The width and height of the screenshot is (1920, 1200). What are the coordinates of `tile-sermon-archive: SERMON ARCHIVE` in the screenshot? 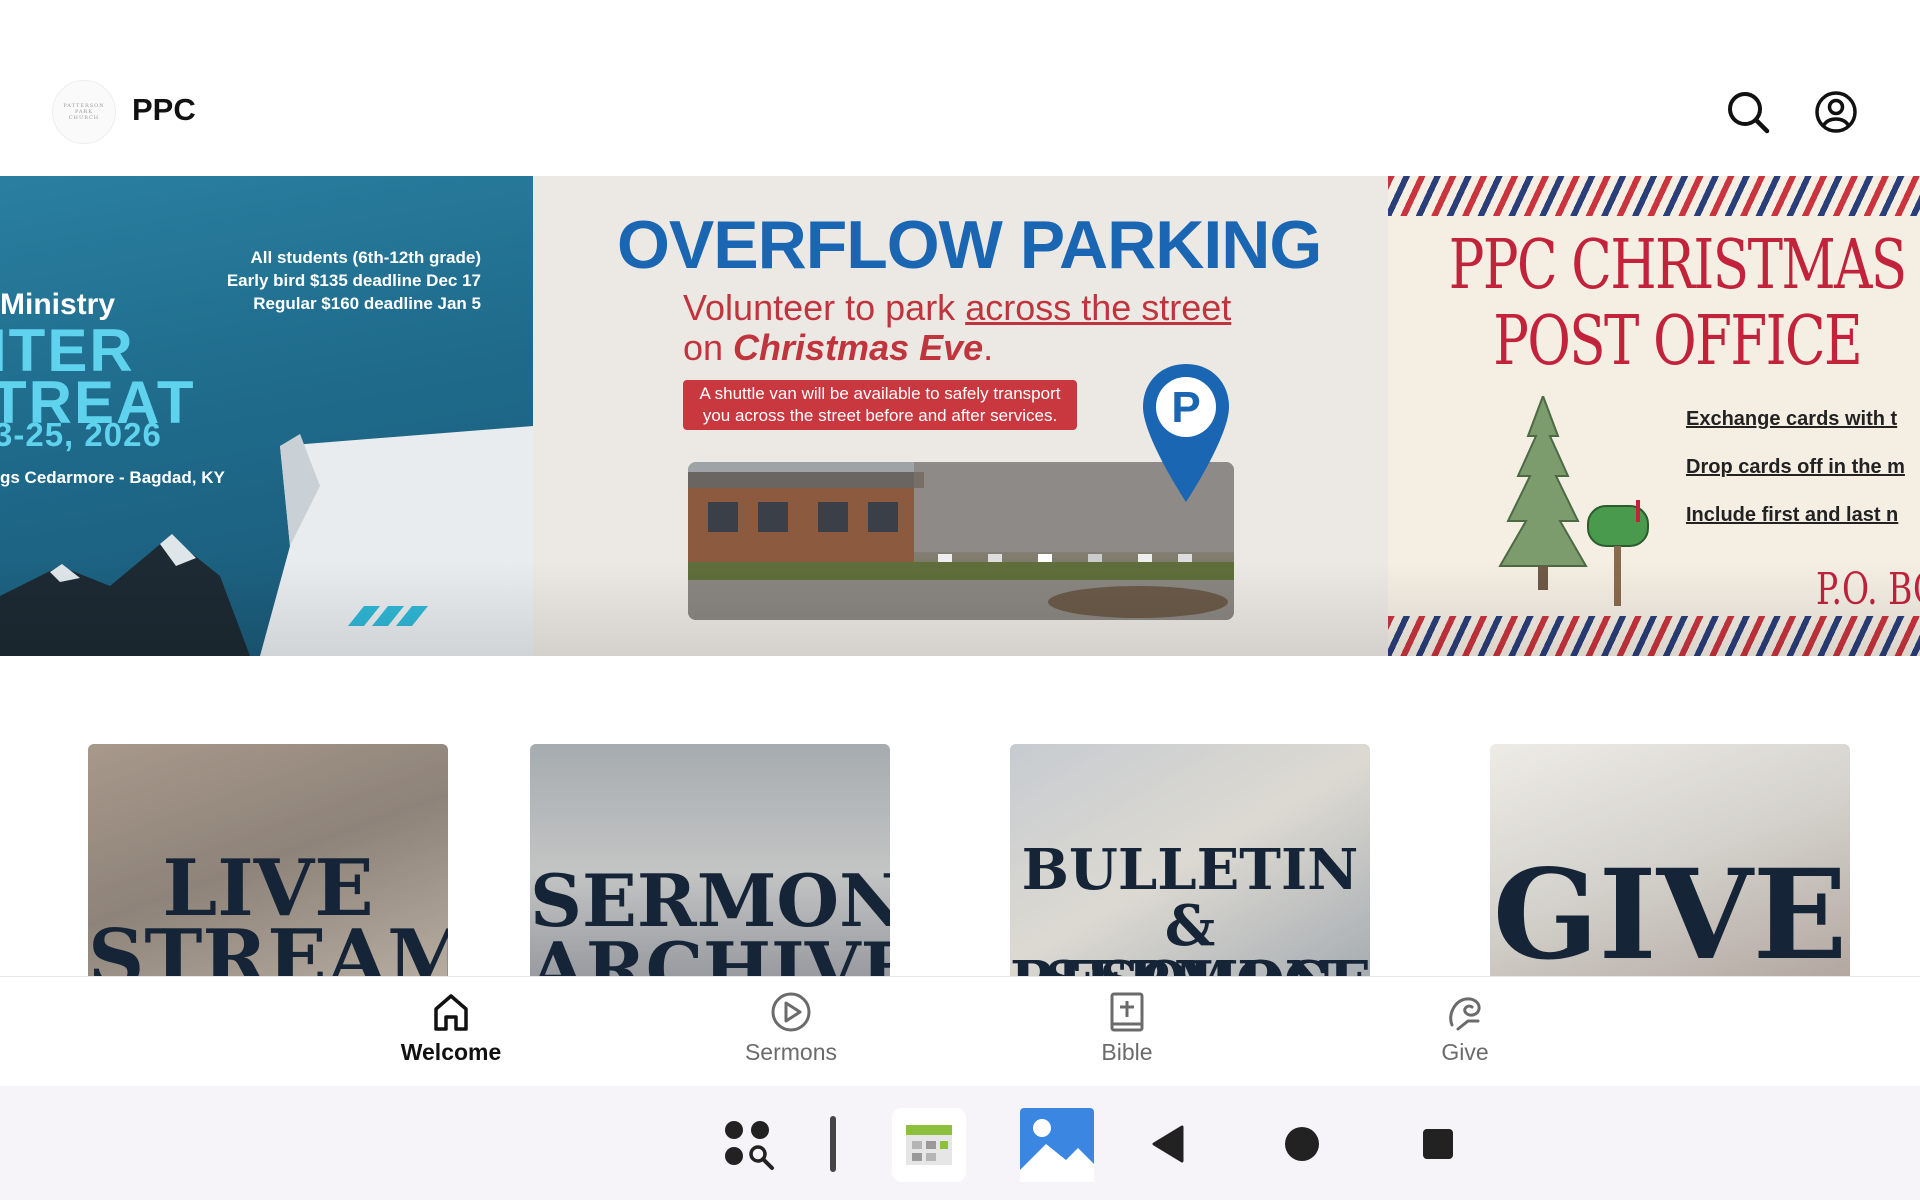 It's located at (710, 860).